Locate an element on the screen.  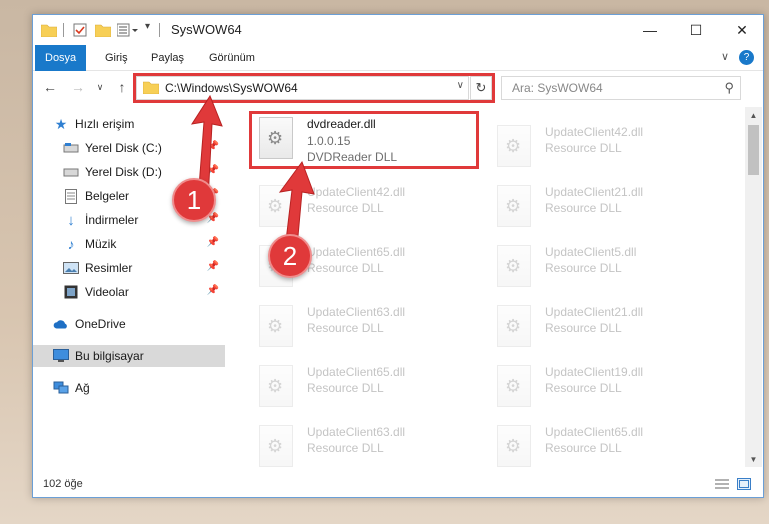
customize-icon is located at coordinates (128, 30).